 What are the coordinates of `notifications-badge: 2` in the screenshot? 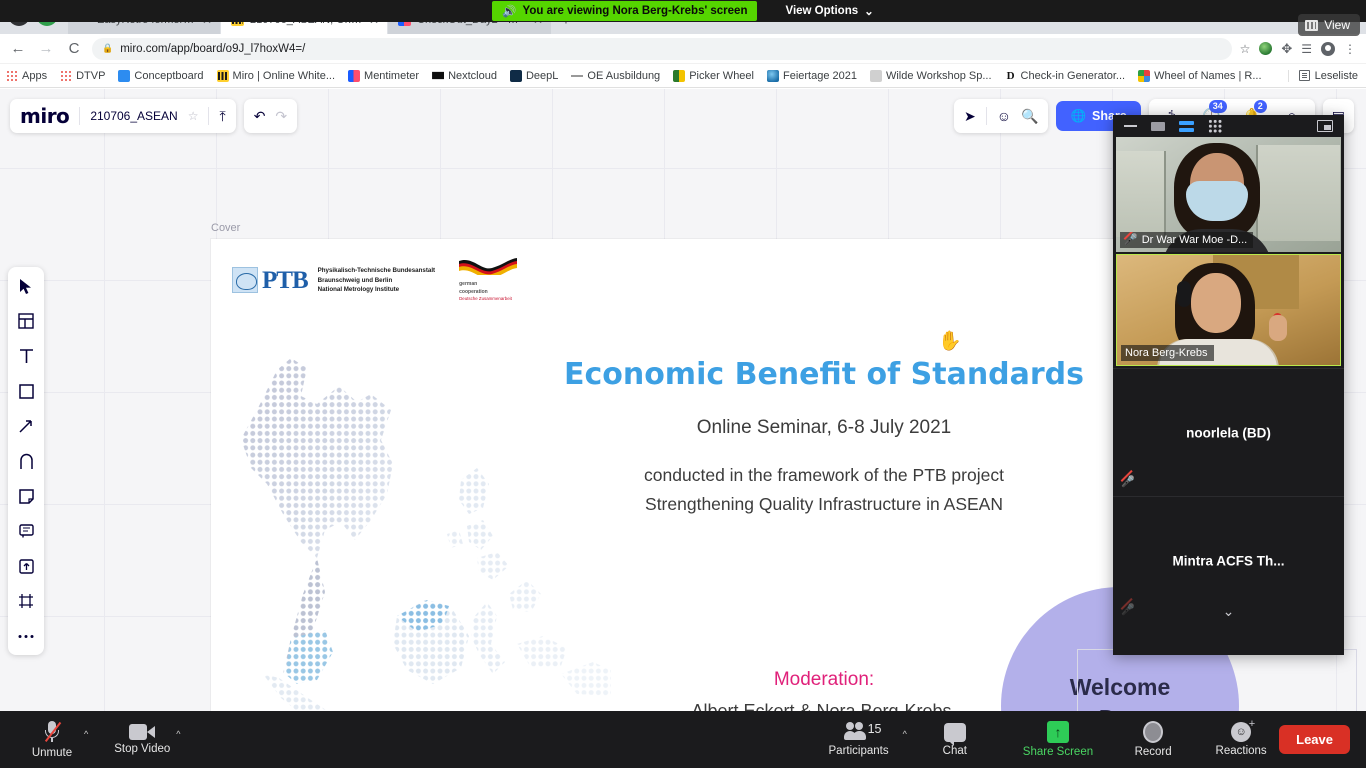 It's located at (1260, 106).